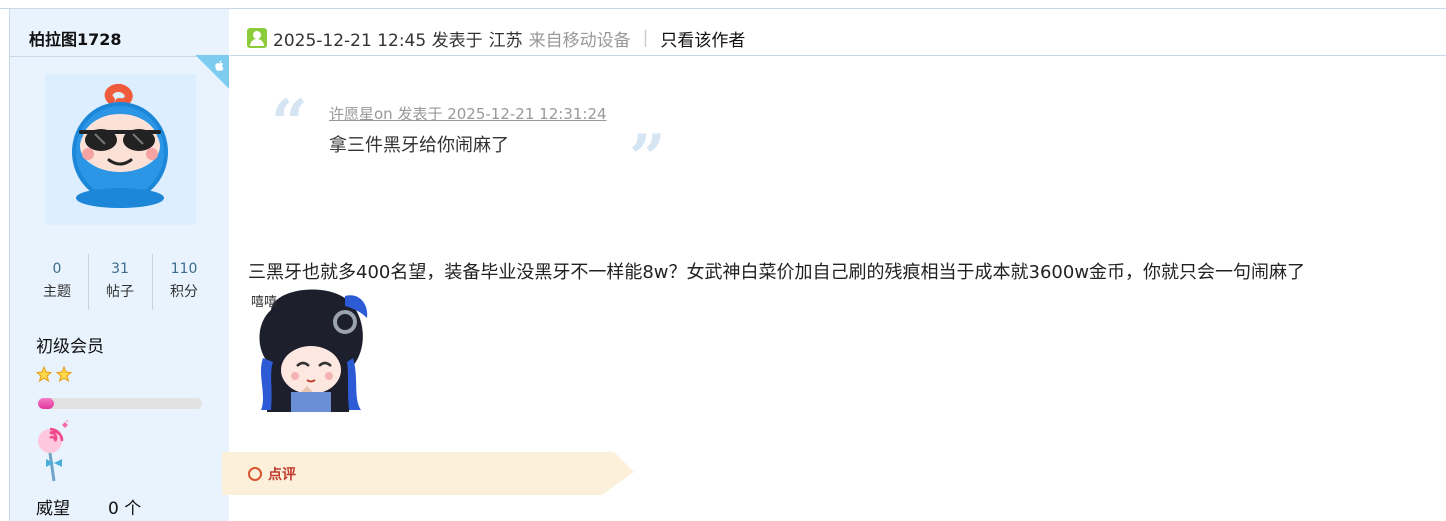  Describe the element at coordinates (311, 350) in the screenshot. I see `sticker-image: 嘻嘻` at that location.